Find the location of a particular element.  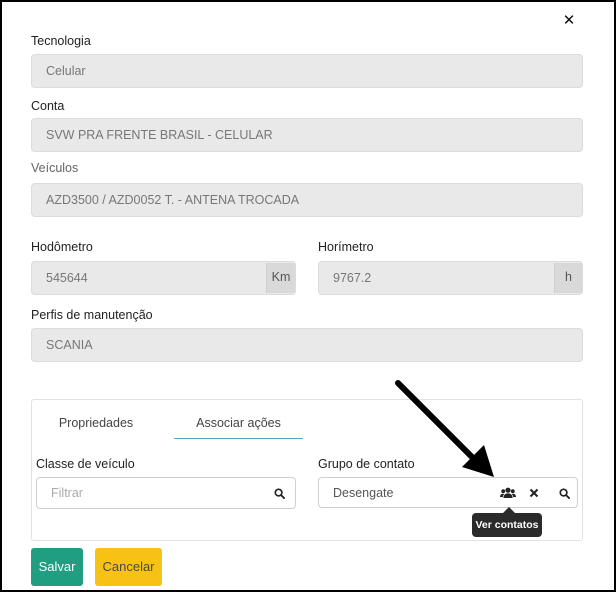

hodometro-field: 545644 is located at coordinates (163, 278).